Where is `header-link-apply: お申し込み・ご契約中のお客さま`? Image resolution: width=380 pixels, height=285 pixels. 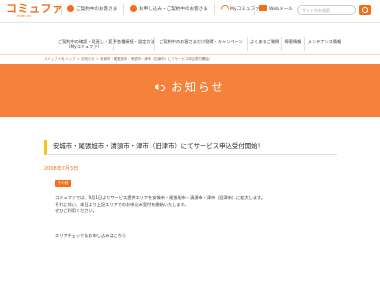
header-link-apply: お申し込み・ご契約中のお客さま is located at coordinates (169, 9).